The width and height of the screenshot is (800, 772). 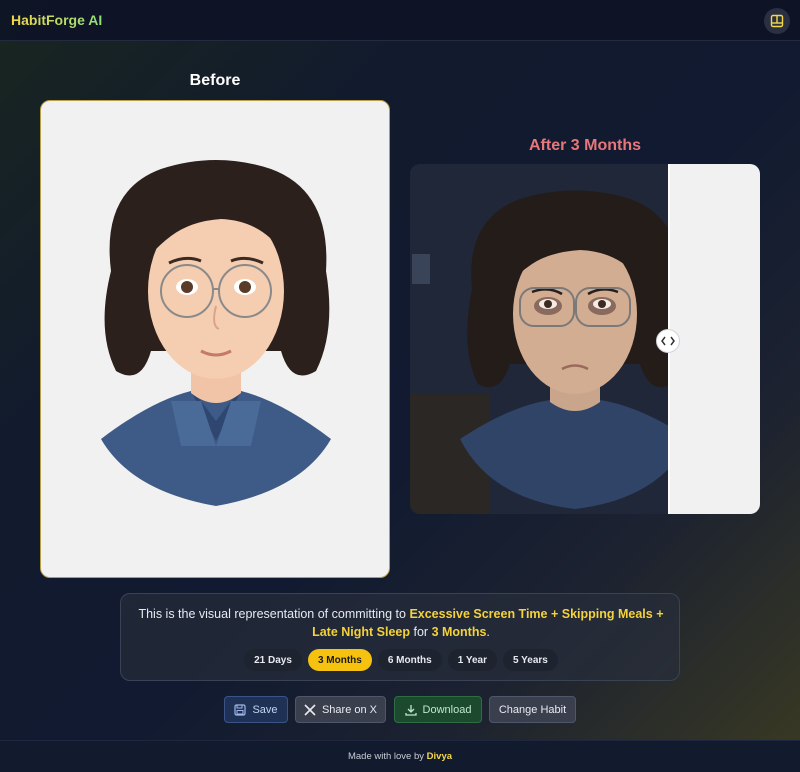 I want to click on summary-duration: 3 Months, so click(x=459, y=632).